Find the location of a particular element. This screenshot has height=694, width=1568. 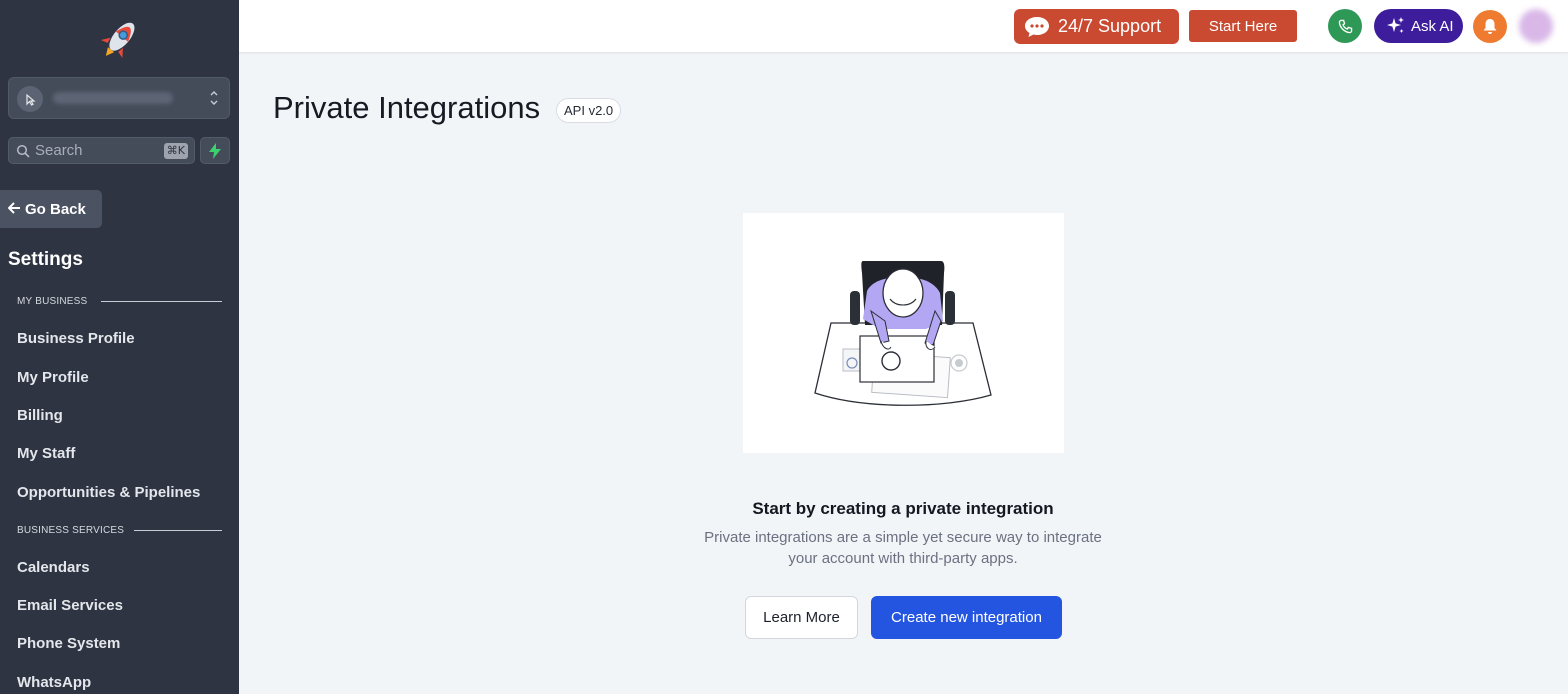

ask-ai-button: Ask AI is located at coordinates (1418, 26).